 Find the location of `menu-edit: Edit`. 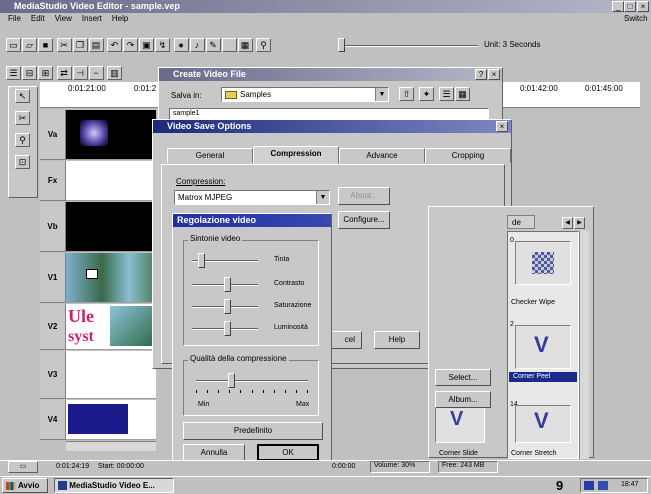

menu-edit: Edit is located at coordinates (38, 19).